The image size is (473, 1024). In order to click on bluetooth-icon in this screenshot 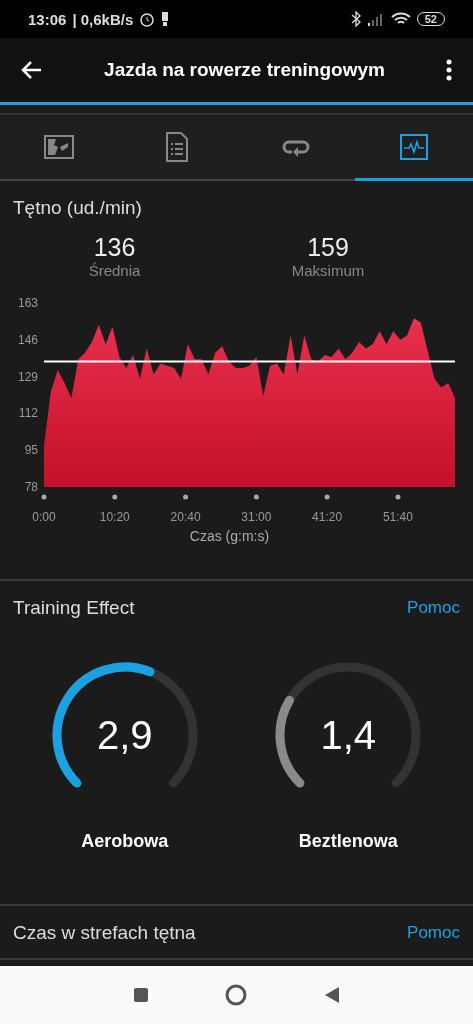, I will do `click(355, 19)`.